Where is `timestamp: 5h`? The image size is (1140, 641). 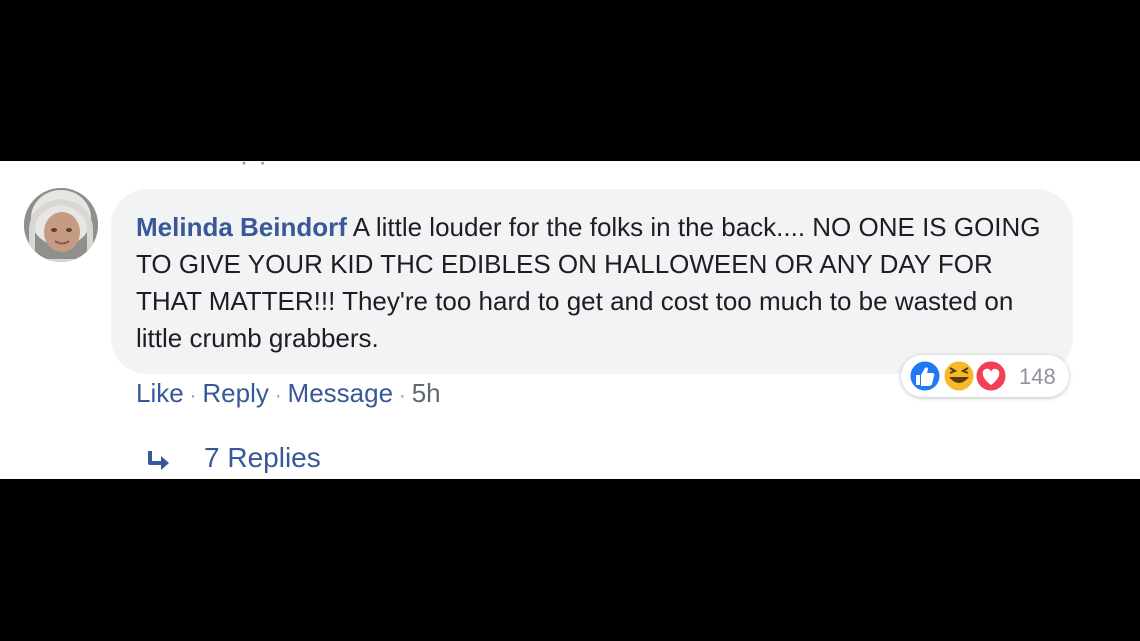
timestamp: 5h is located at coordinates (426, 393).